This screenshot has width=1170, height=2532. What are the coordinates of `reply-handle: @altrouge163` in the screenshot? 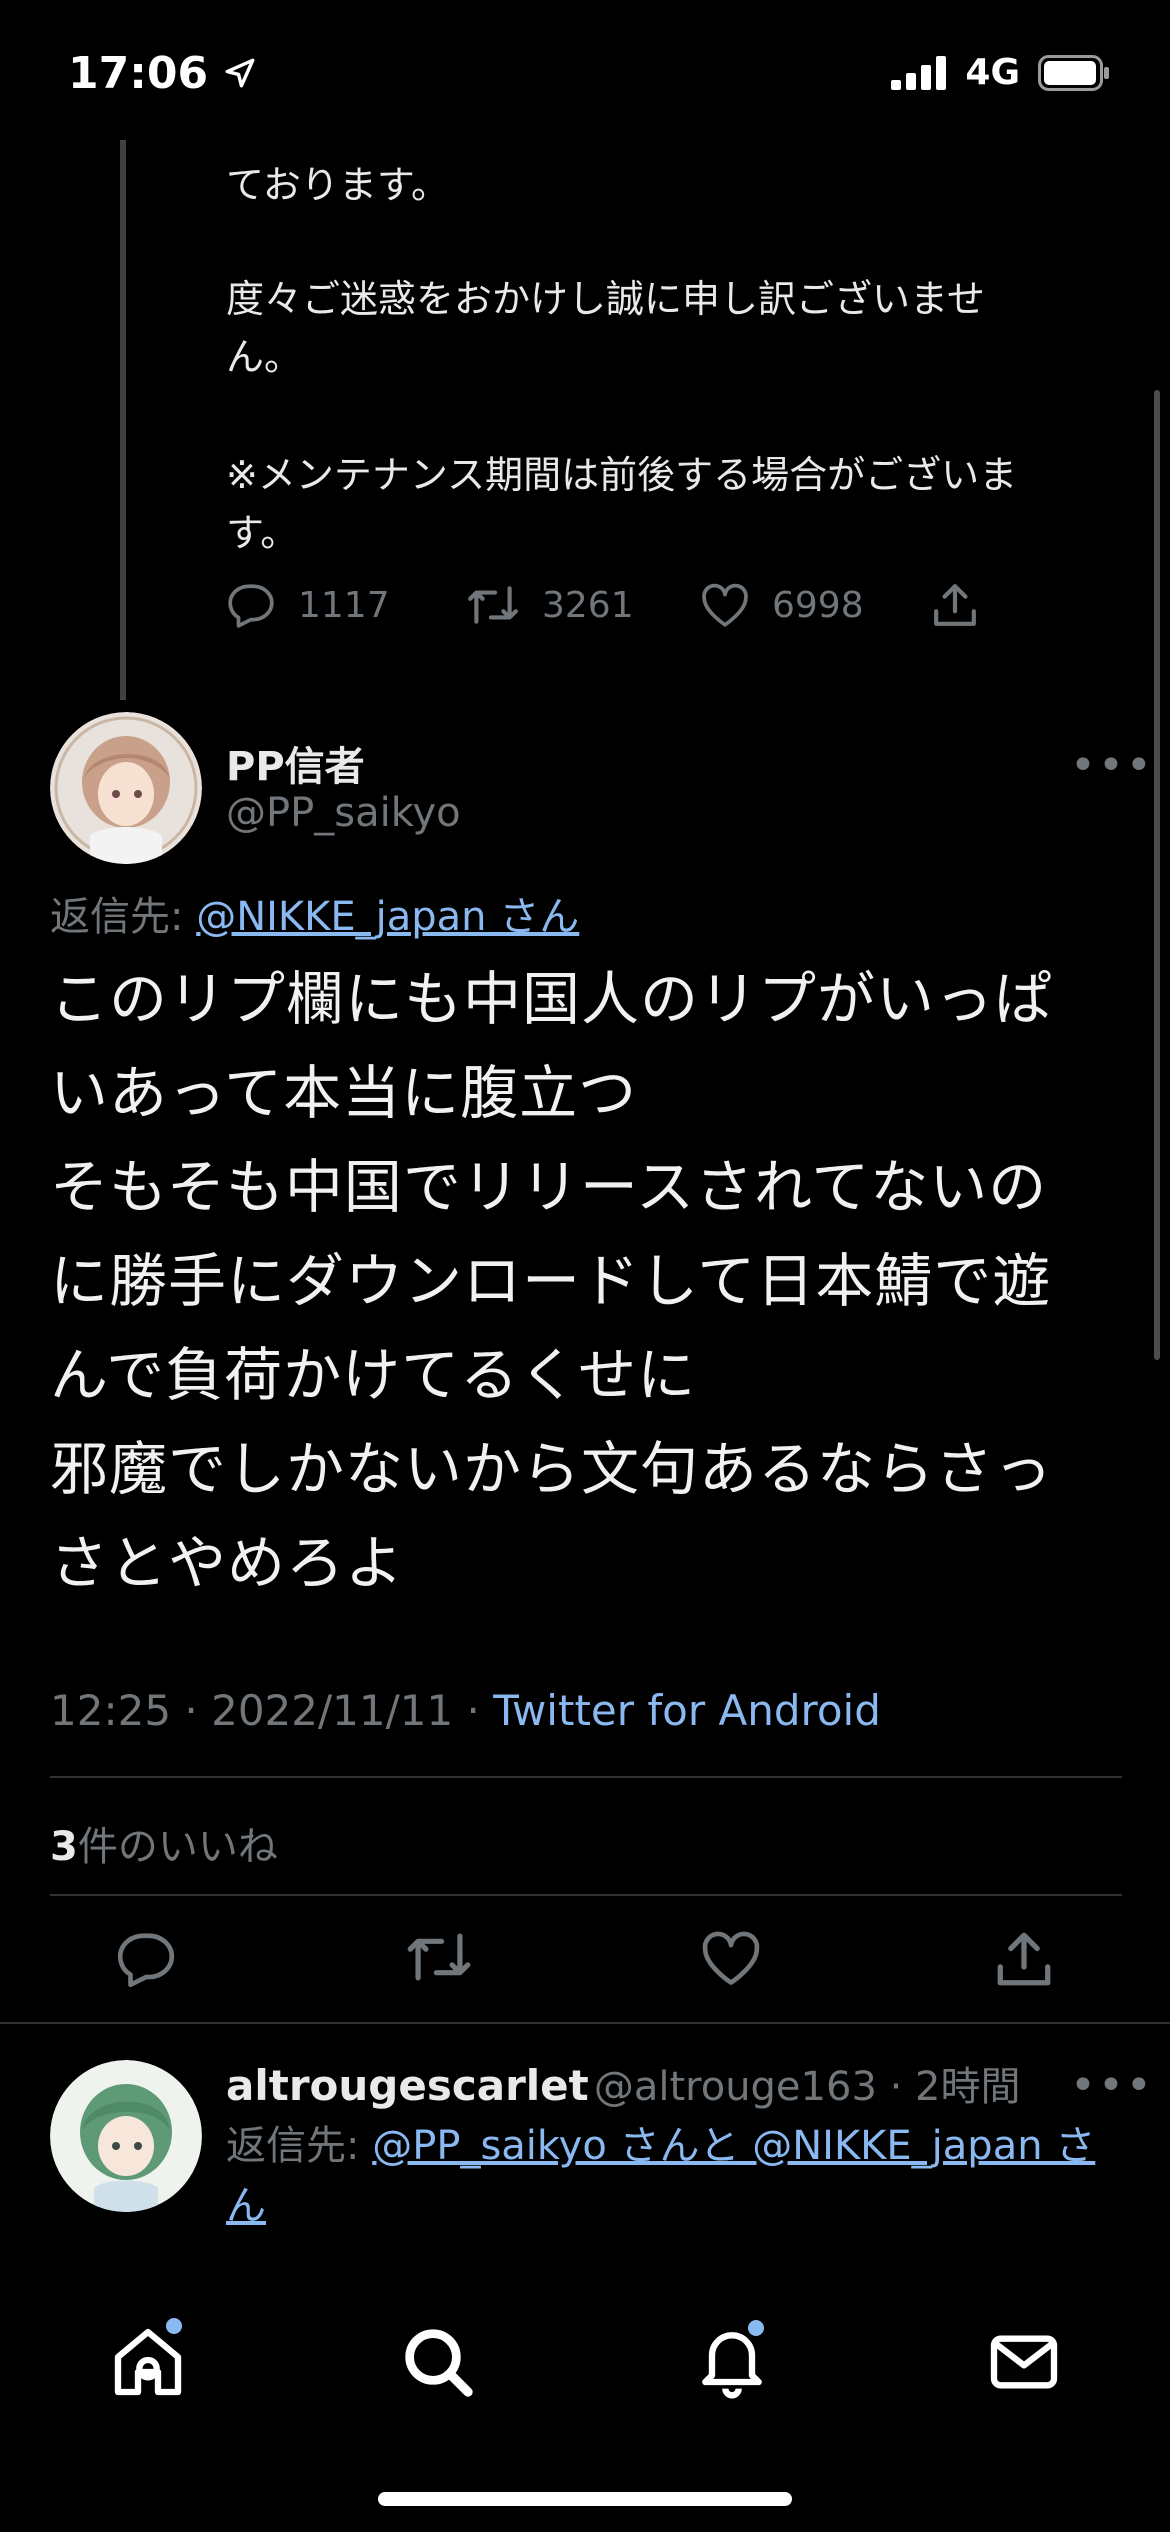 It's located at (735, 2087).